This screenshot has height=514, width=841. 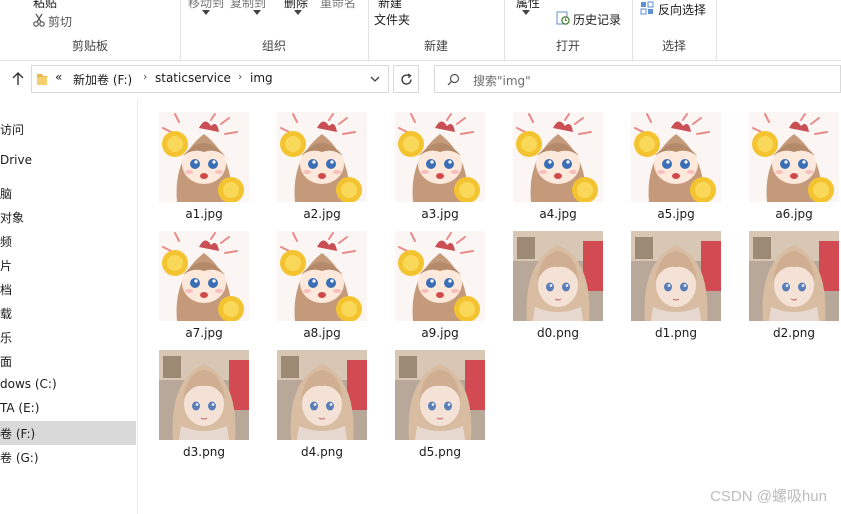 I want to click on up-arrow-button, so click(x=18, y=79).